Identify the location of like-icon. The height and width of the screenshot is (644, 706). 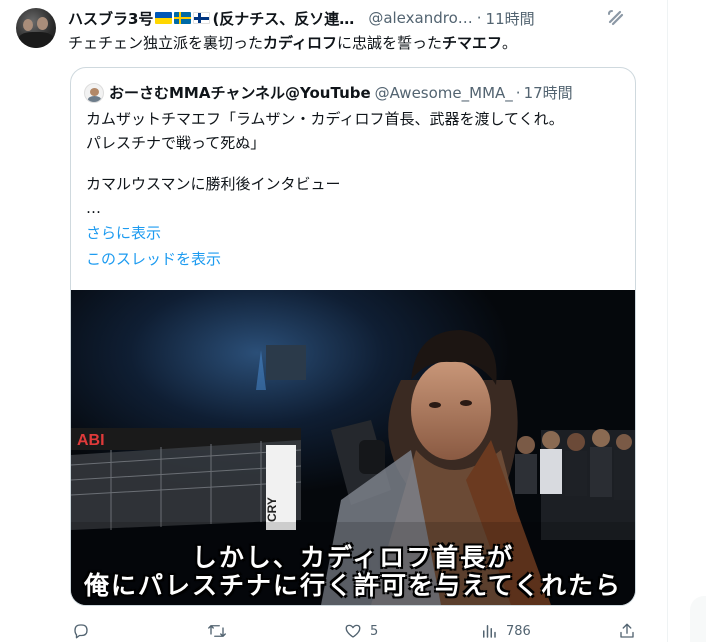
(353, 631).